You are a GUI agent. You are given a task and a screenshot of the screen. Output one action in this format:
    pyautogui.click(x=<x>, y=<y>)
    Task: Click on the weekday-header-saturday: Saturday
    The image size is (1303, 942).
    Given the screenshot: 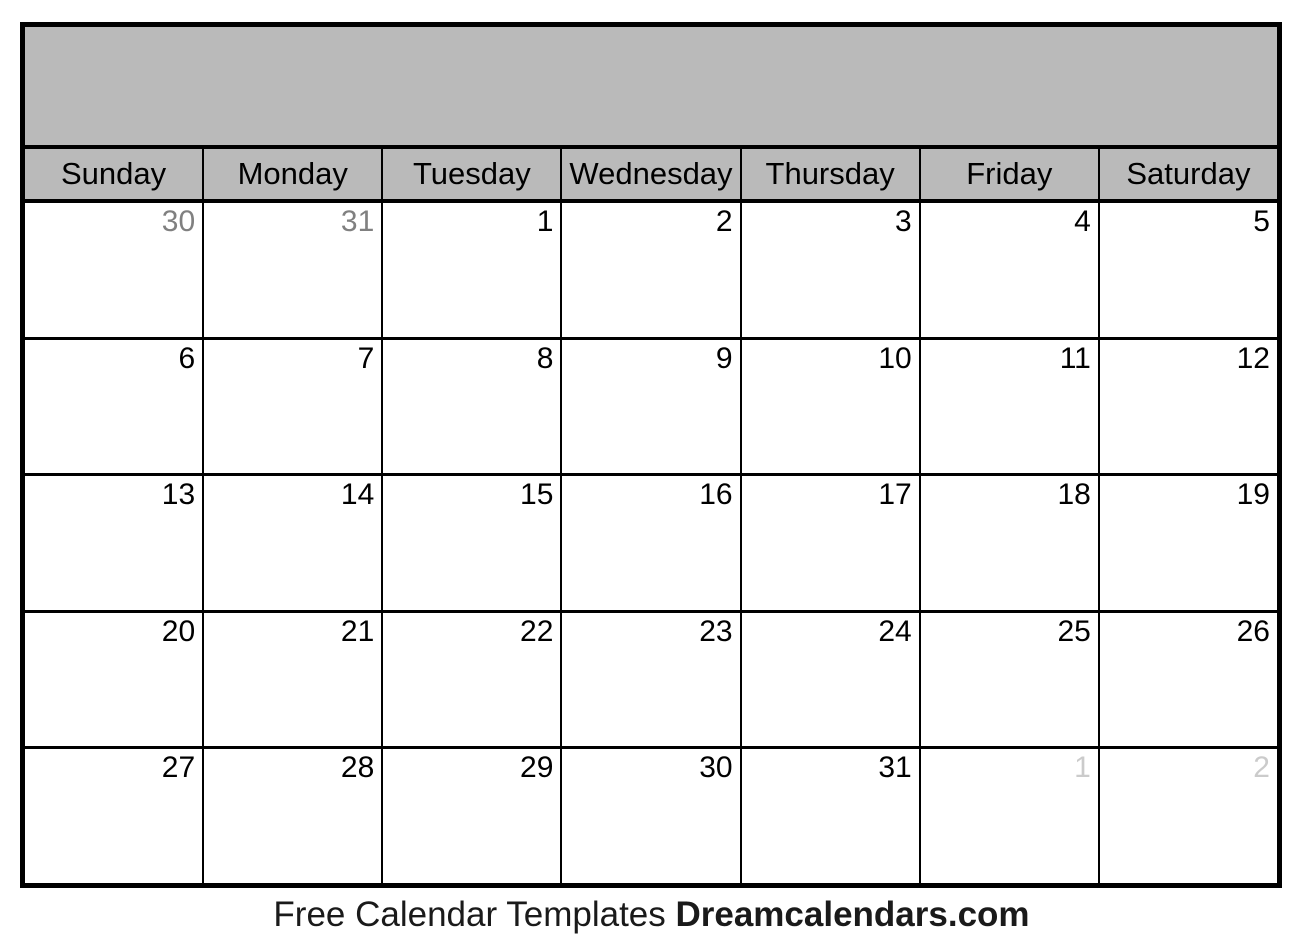 What is the action you would take?
    pyautogui.click(x=1188, y=174)
    